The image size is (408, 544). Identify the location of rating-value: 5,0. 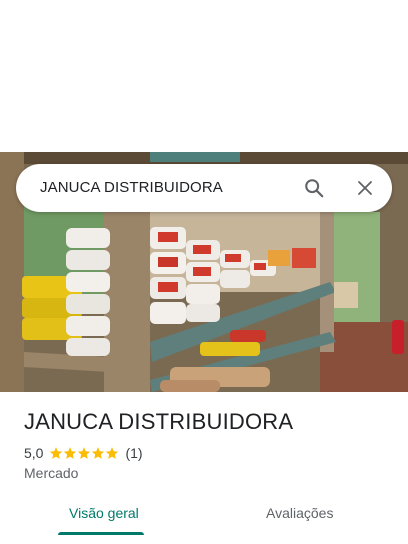
(34, 453).